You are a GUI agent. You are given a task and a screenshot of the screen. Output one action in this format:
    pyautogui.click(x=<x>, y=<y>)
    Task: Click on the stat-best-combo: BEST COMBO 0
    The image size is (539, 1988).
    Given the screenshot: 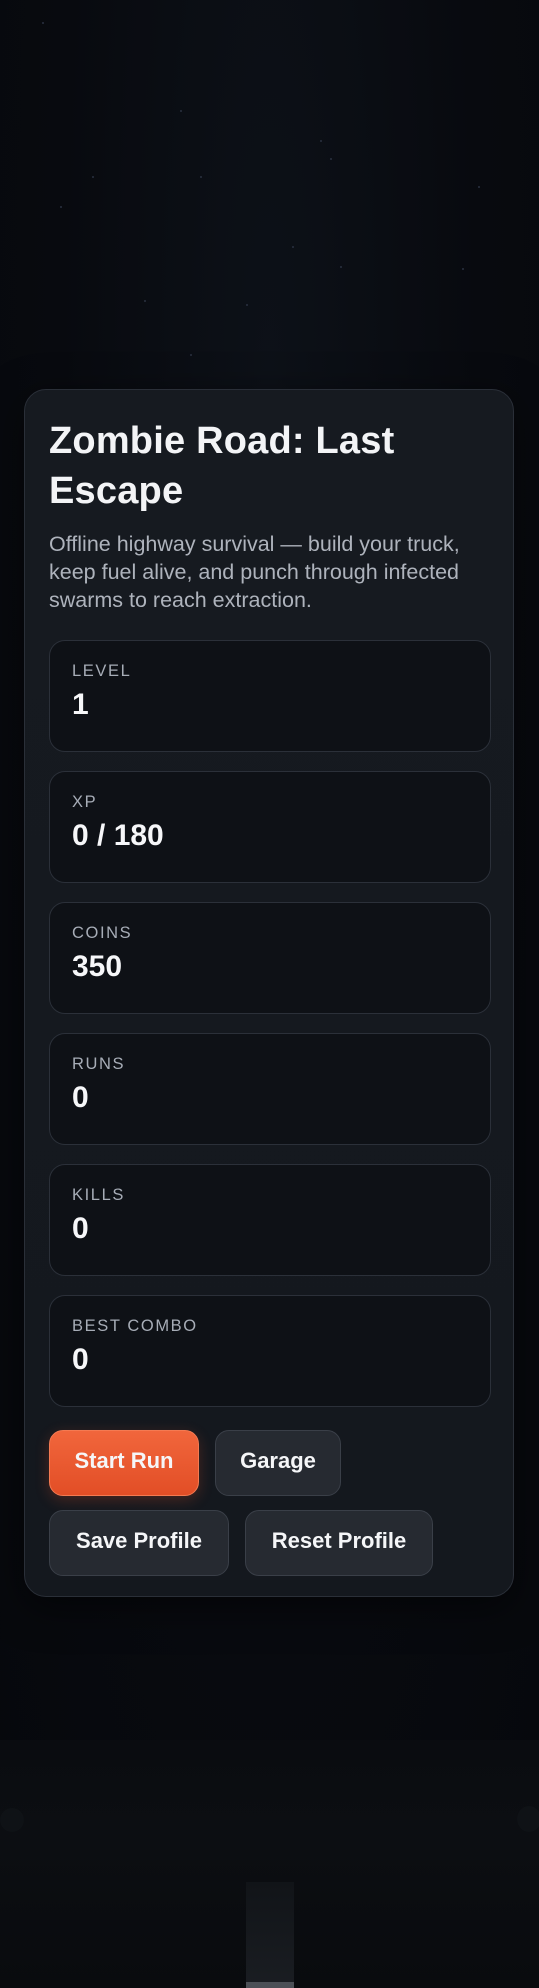 What is the action you would take?
    pyautogui.click(x=270, y=1351)
    